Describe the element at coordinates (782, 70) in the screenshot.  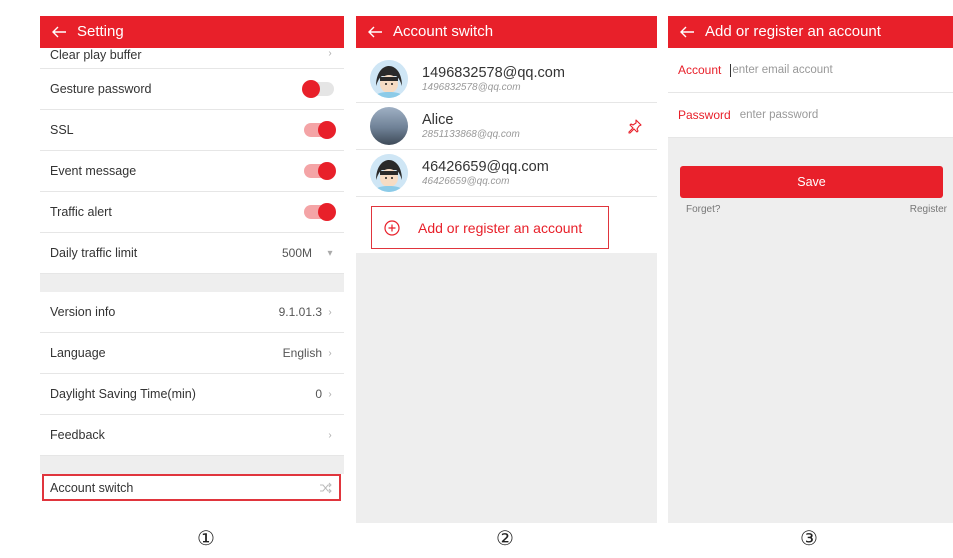
I see `account-input: enter email account` at that location.